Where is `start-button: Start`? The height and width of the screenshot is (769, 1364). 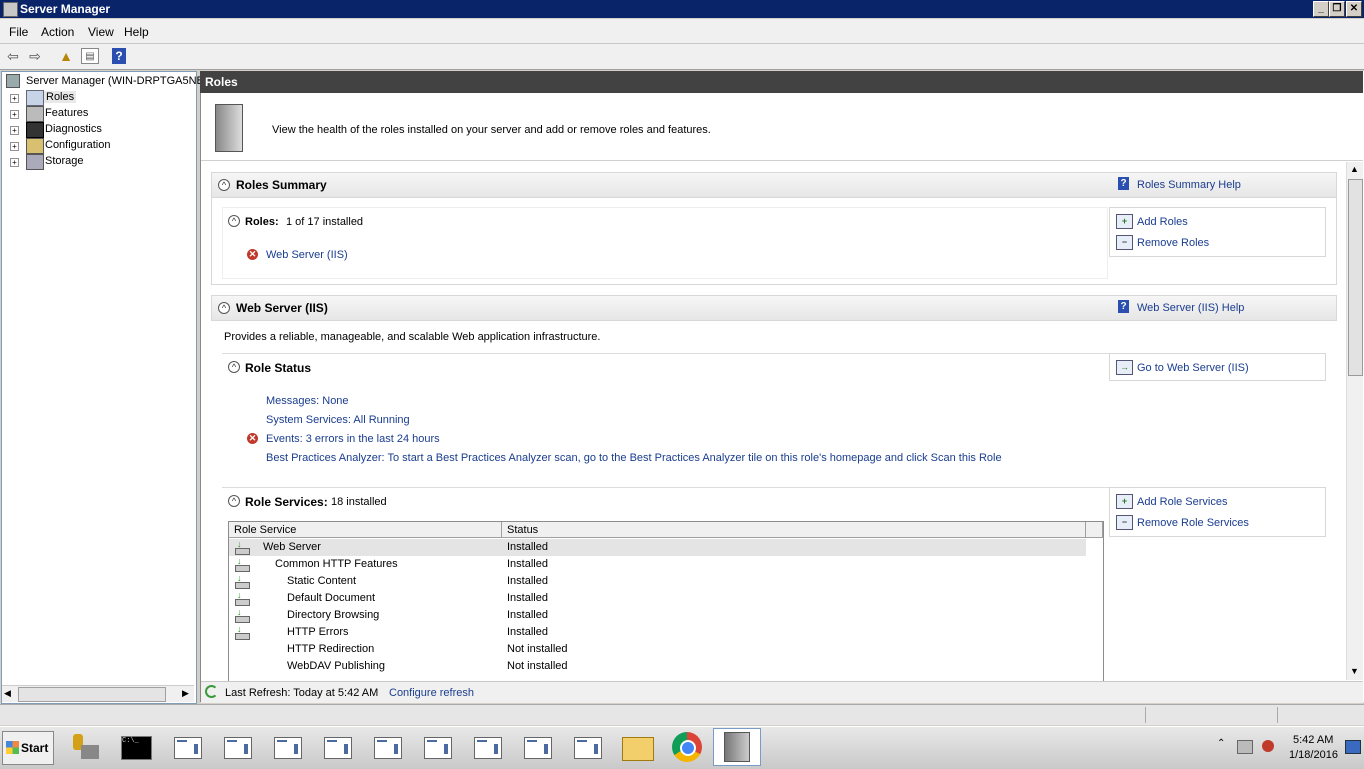
start-button: Start is located at coordinates (28, 748).